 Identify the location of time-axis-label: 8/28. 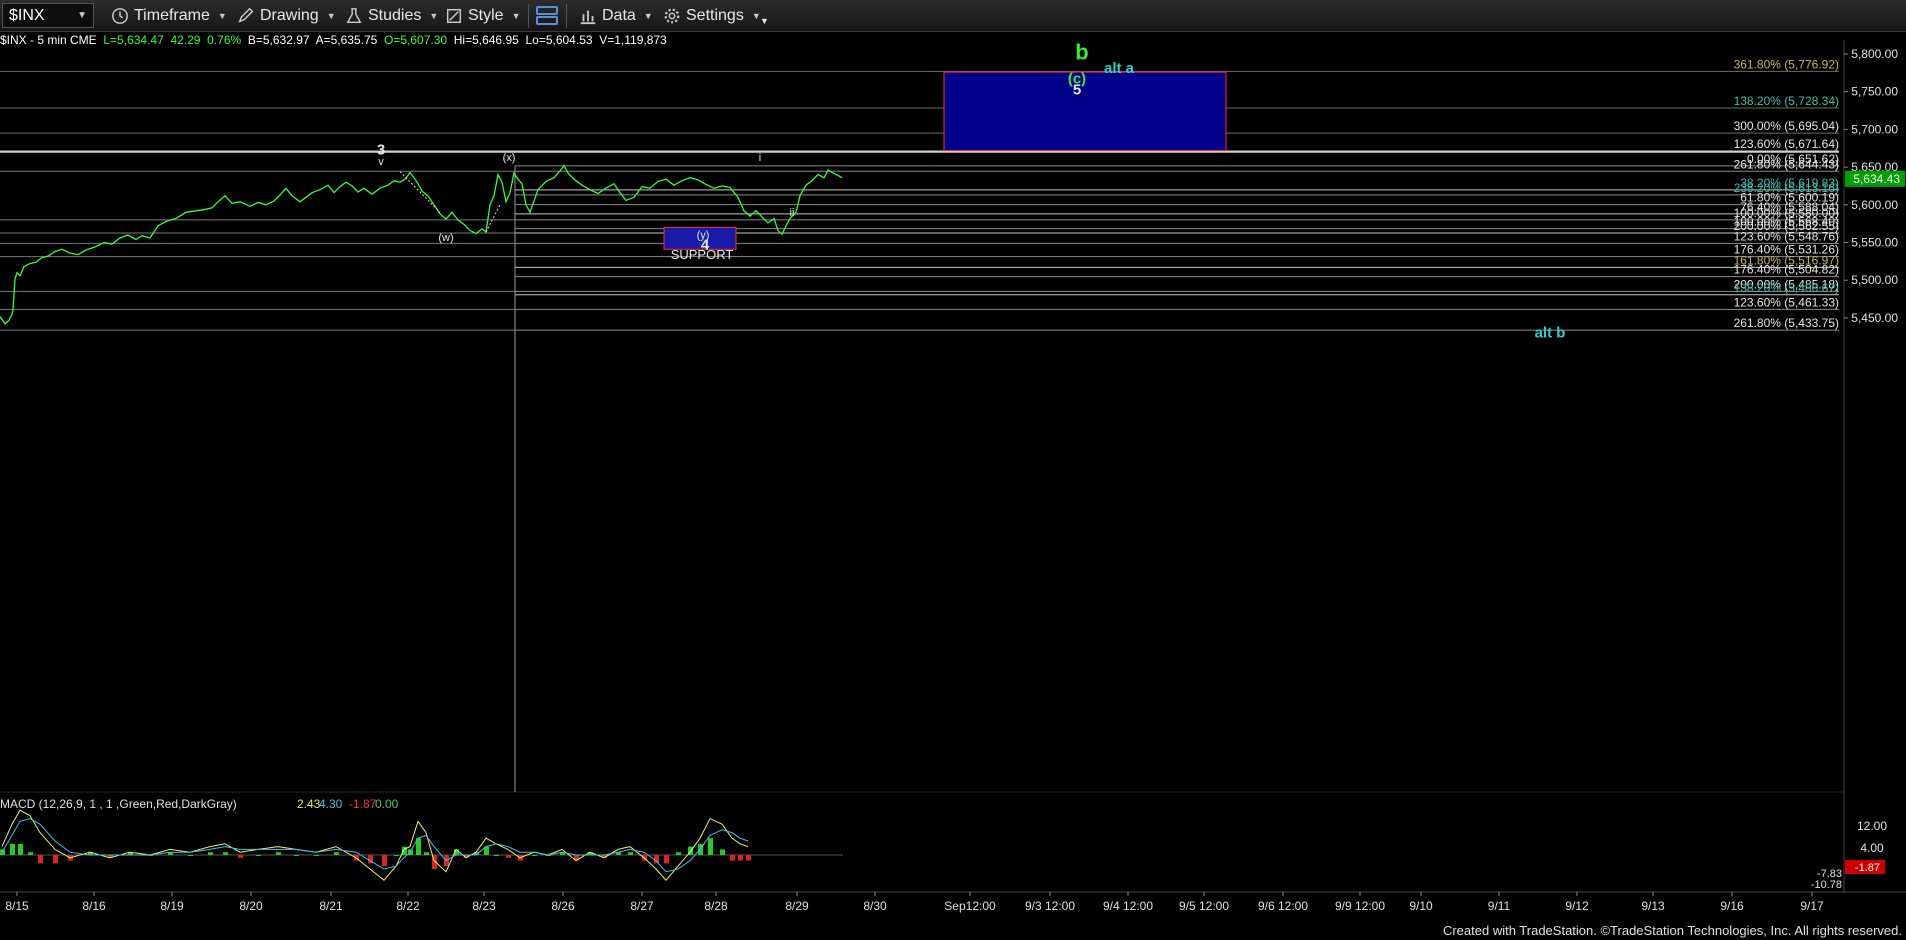
(716, 906).